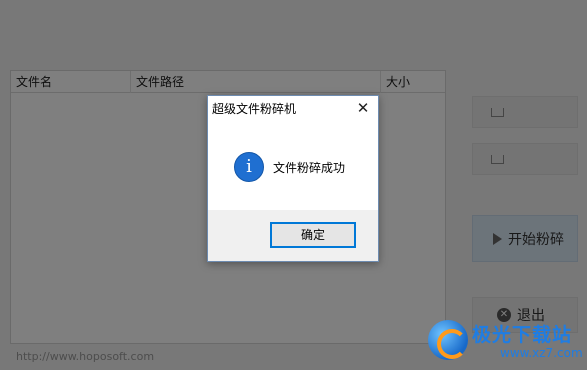  I want to click on watermark: 极光下载站 www.xz7.com, so click(506, 341).